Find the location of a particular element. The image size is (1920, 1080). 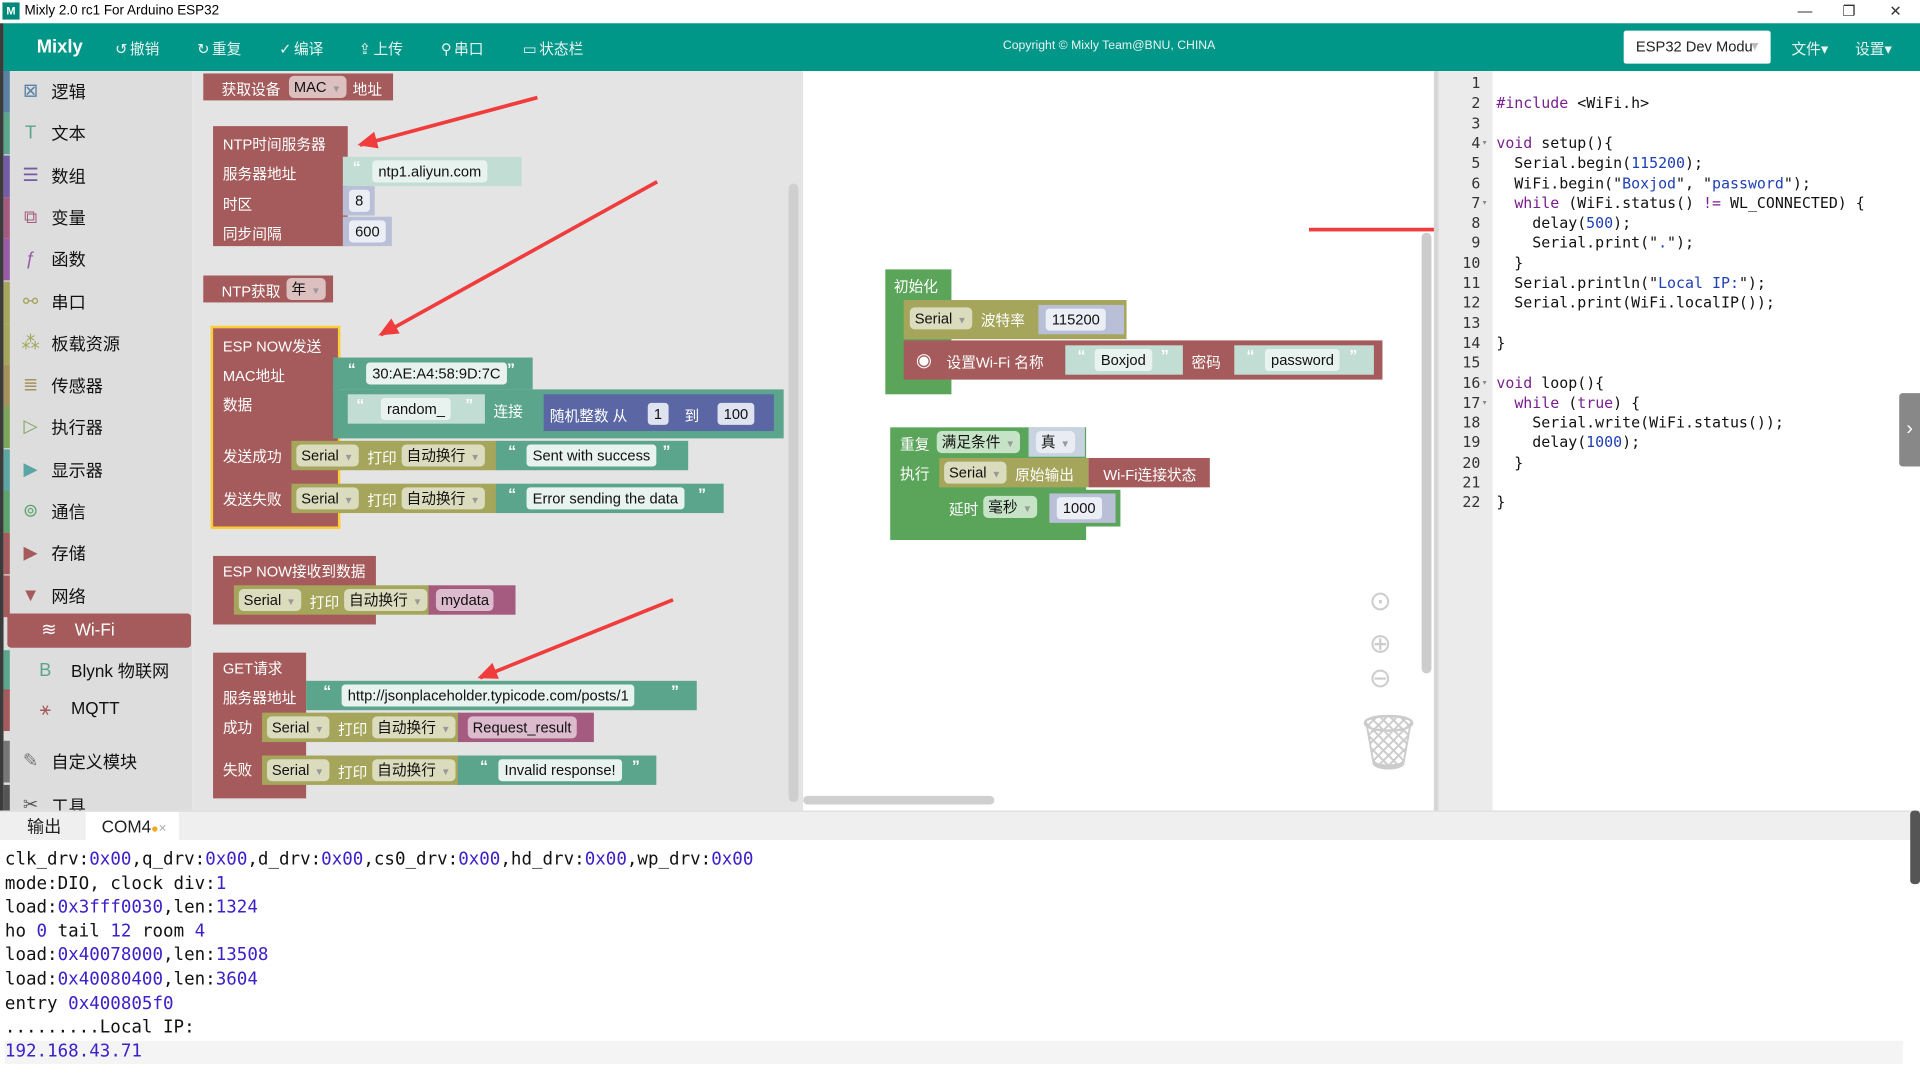

code-line: 18 Serial.write(WiFi.status()); is located at coordinates (1679, 423).